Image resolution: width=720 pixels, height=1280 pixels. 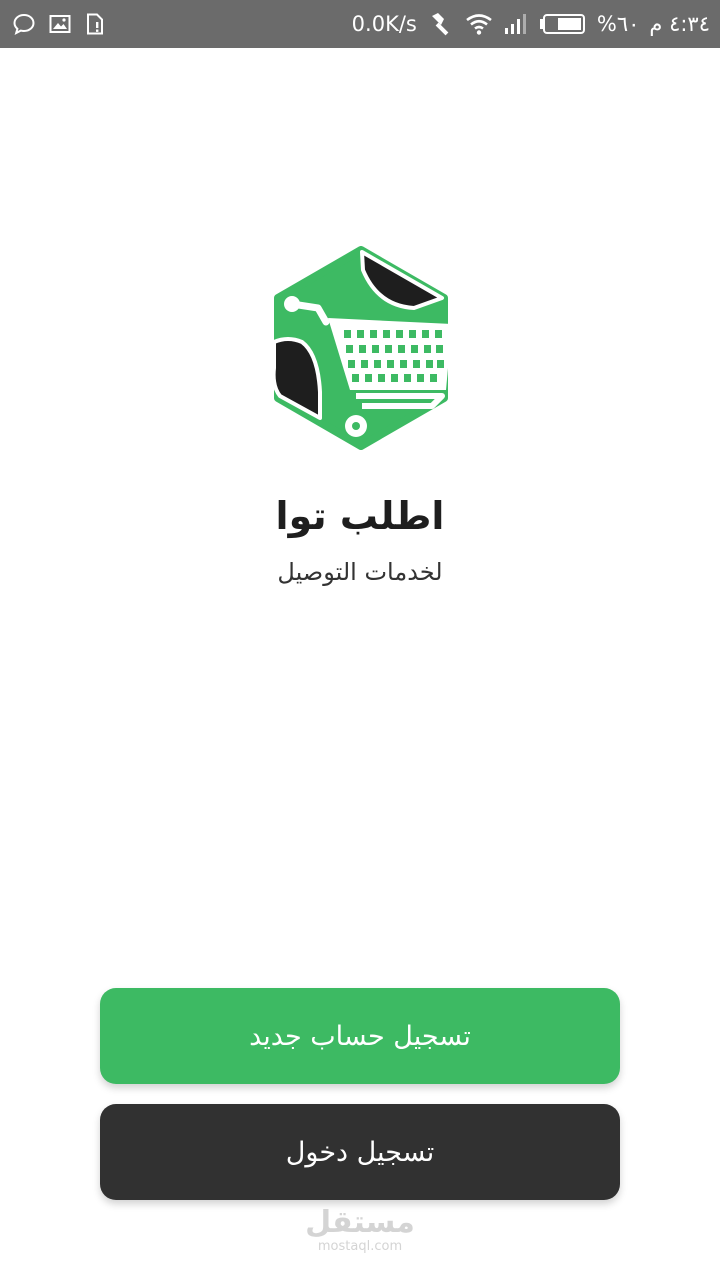 What do you see at coordinates (360, 572) in the screenshot?
I see `app-subtitle: لخدمات التوصيل` at bounding box center [360, 572].